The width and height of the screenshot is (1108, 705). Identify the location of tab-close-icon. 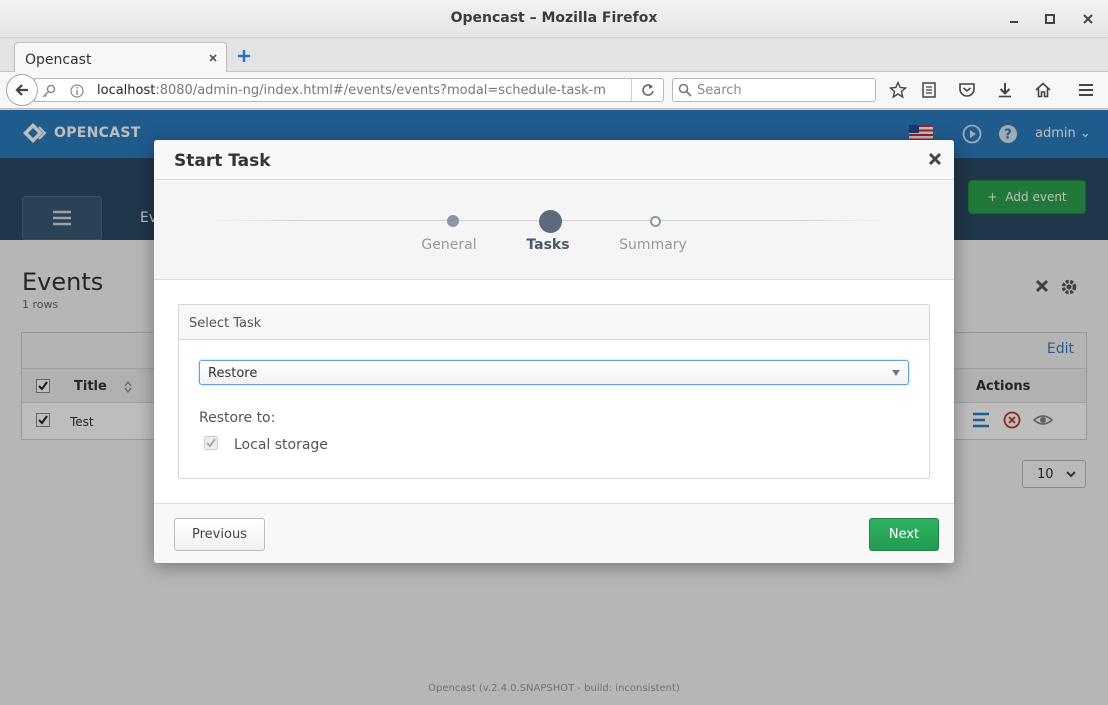
(213, 58).